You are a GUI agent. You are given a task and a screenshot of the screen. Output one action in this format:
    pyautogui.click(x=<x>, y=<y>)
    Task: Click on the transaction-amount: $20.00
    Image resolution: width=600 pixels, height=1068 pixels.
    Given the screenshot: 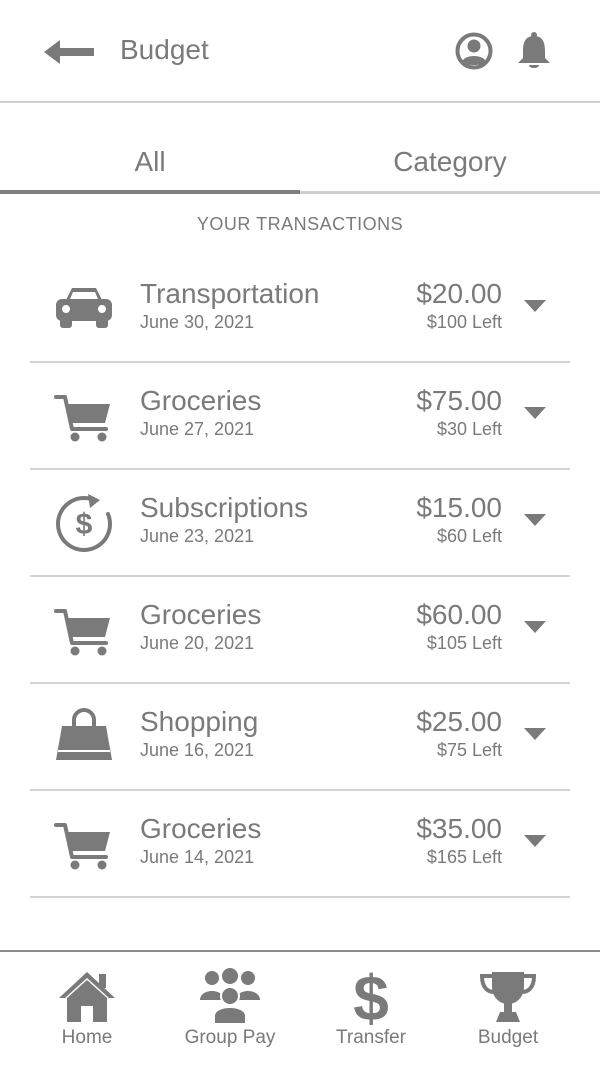 What is the action you would take?
    pyautogui.click(x=459, y=293)
    